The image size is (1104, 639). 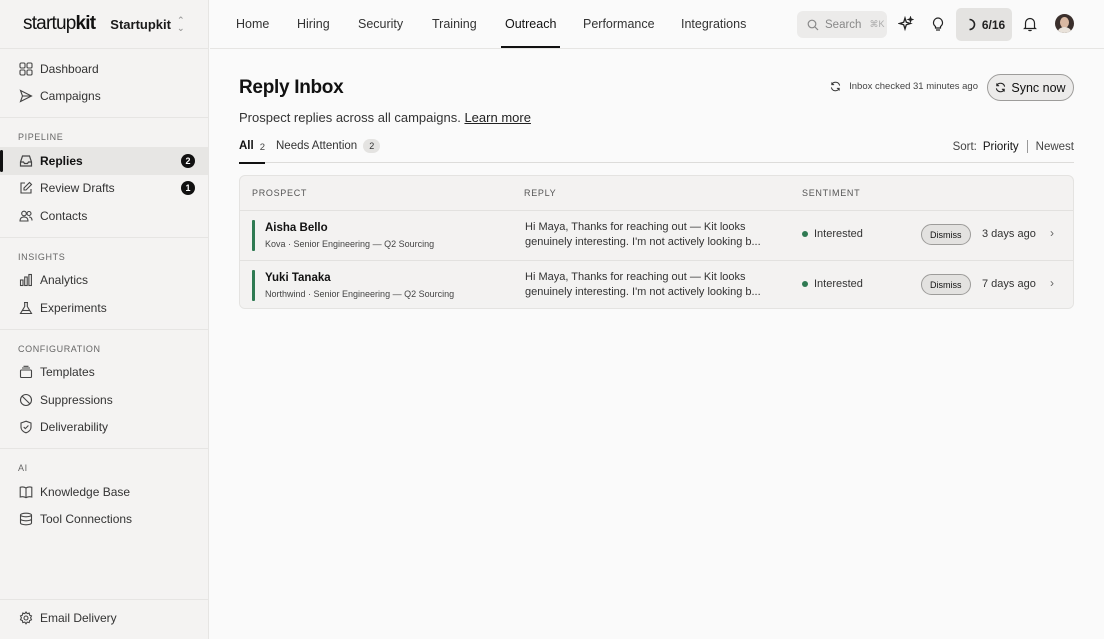 I want to click on chevron-up-down-icon: ⌃ ⌄, so click(x=180, y=24).